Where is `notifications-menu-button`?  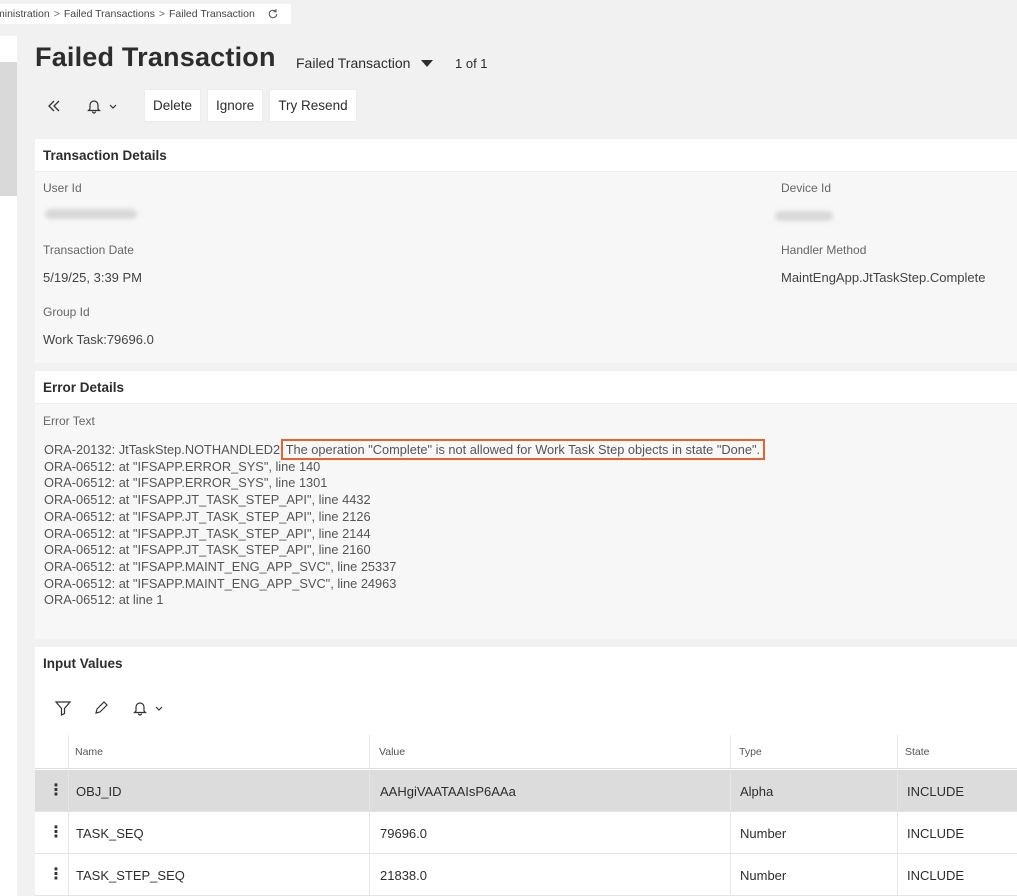
notifications-menu-button is located at coordinates (102, 106).